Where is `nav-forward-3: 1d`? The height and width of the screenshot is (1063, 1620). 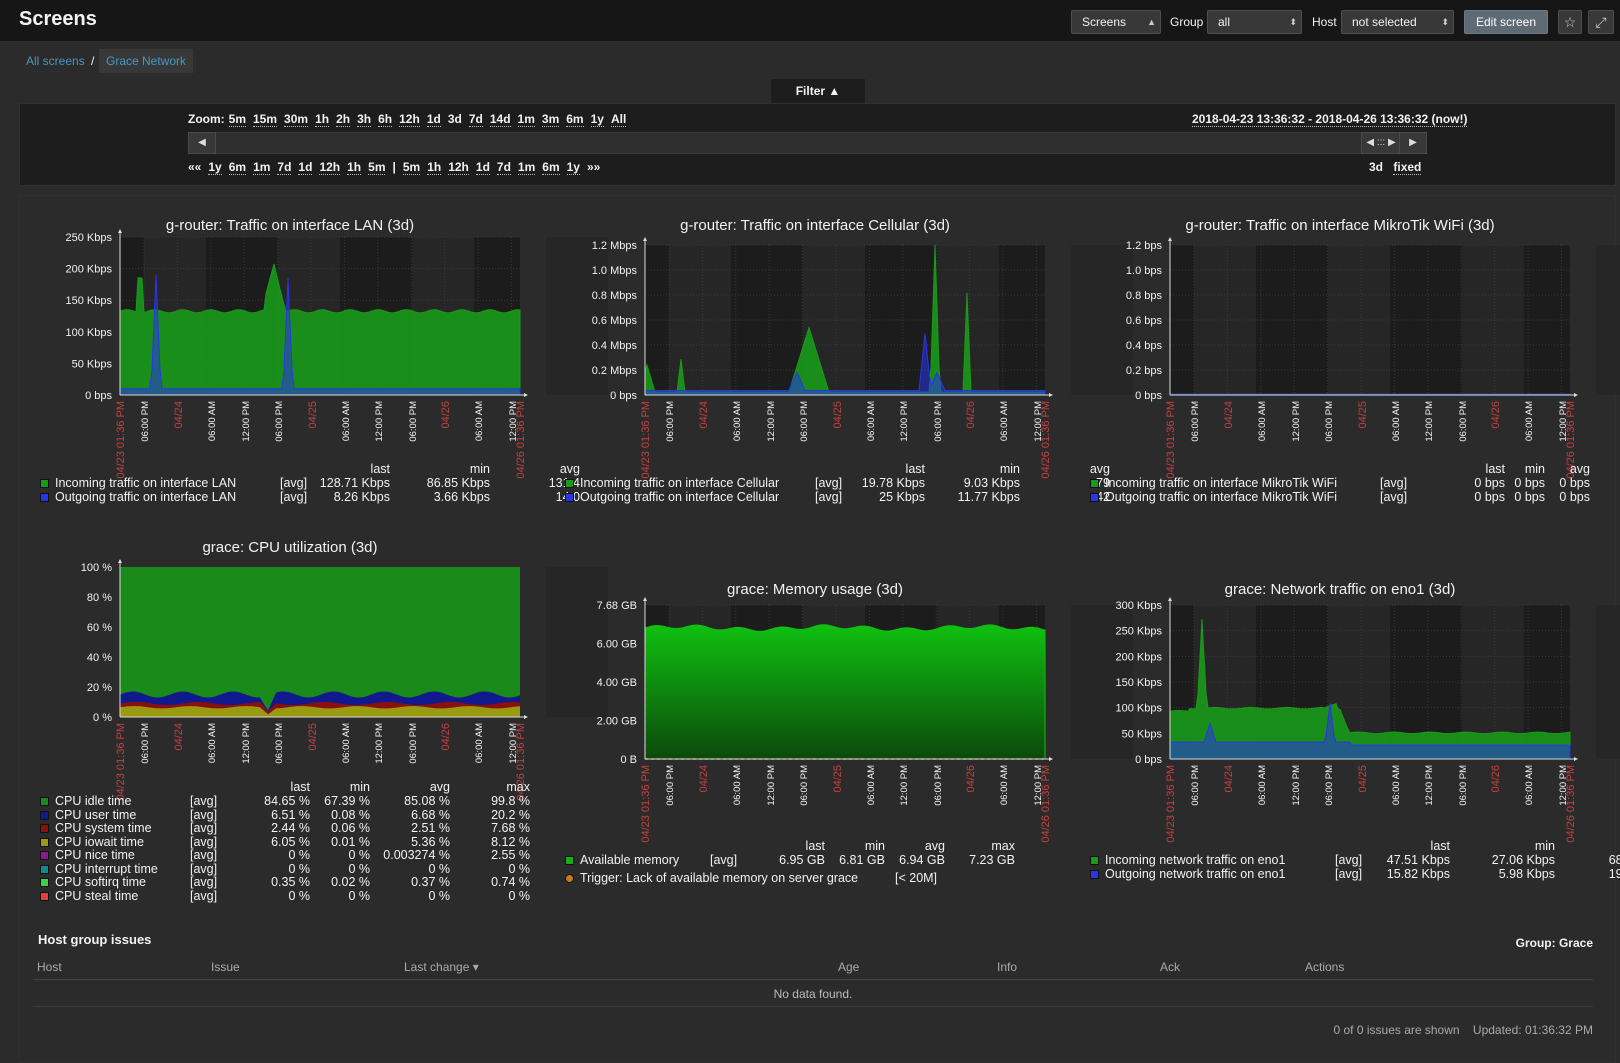
nav-forward-3: 1d is located at coordinates (482, 167).